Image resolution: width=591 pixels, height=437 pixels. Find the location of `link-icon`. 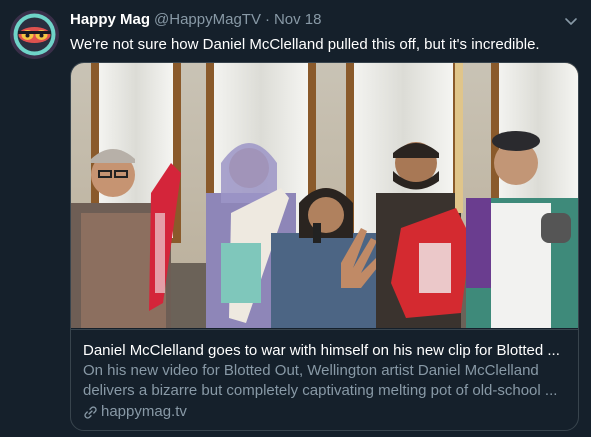

link-icon is located at coordinates (90, 412).